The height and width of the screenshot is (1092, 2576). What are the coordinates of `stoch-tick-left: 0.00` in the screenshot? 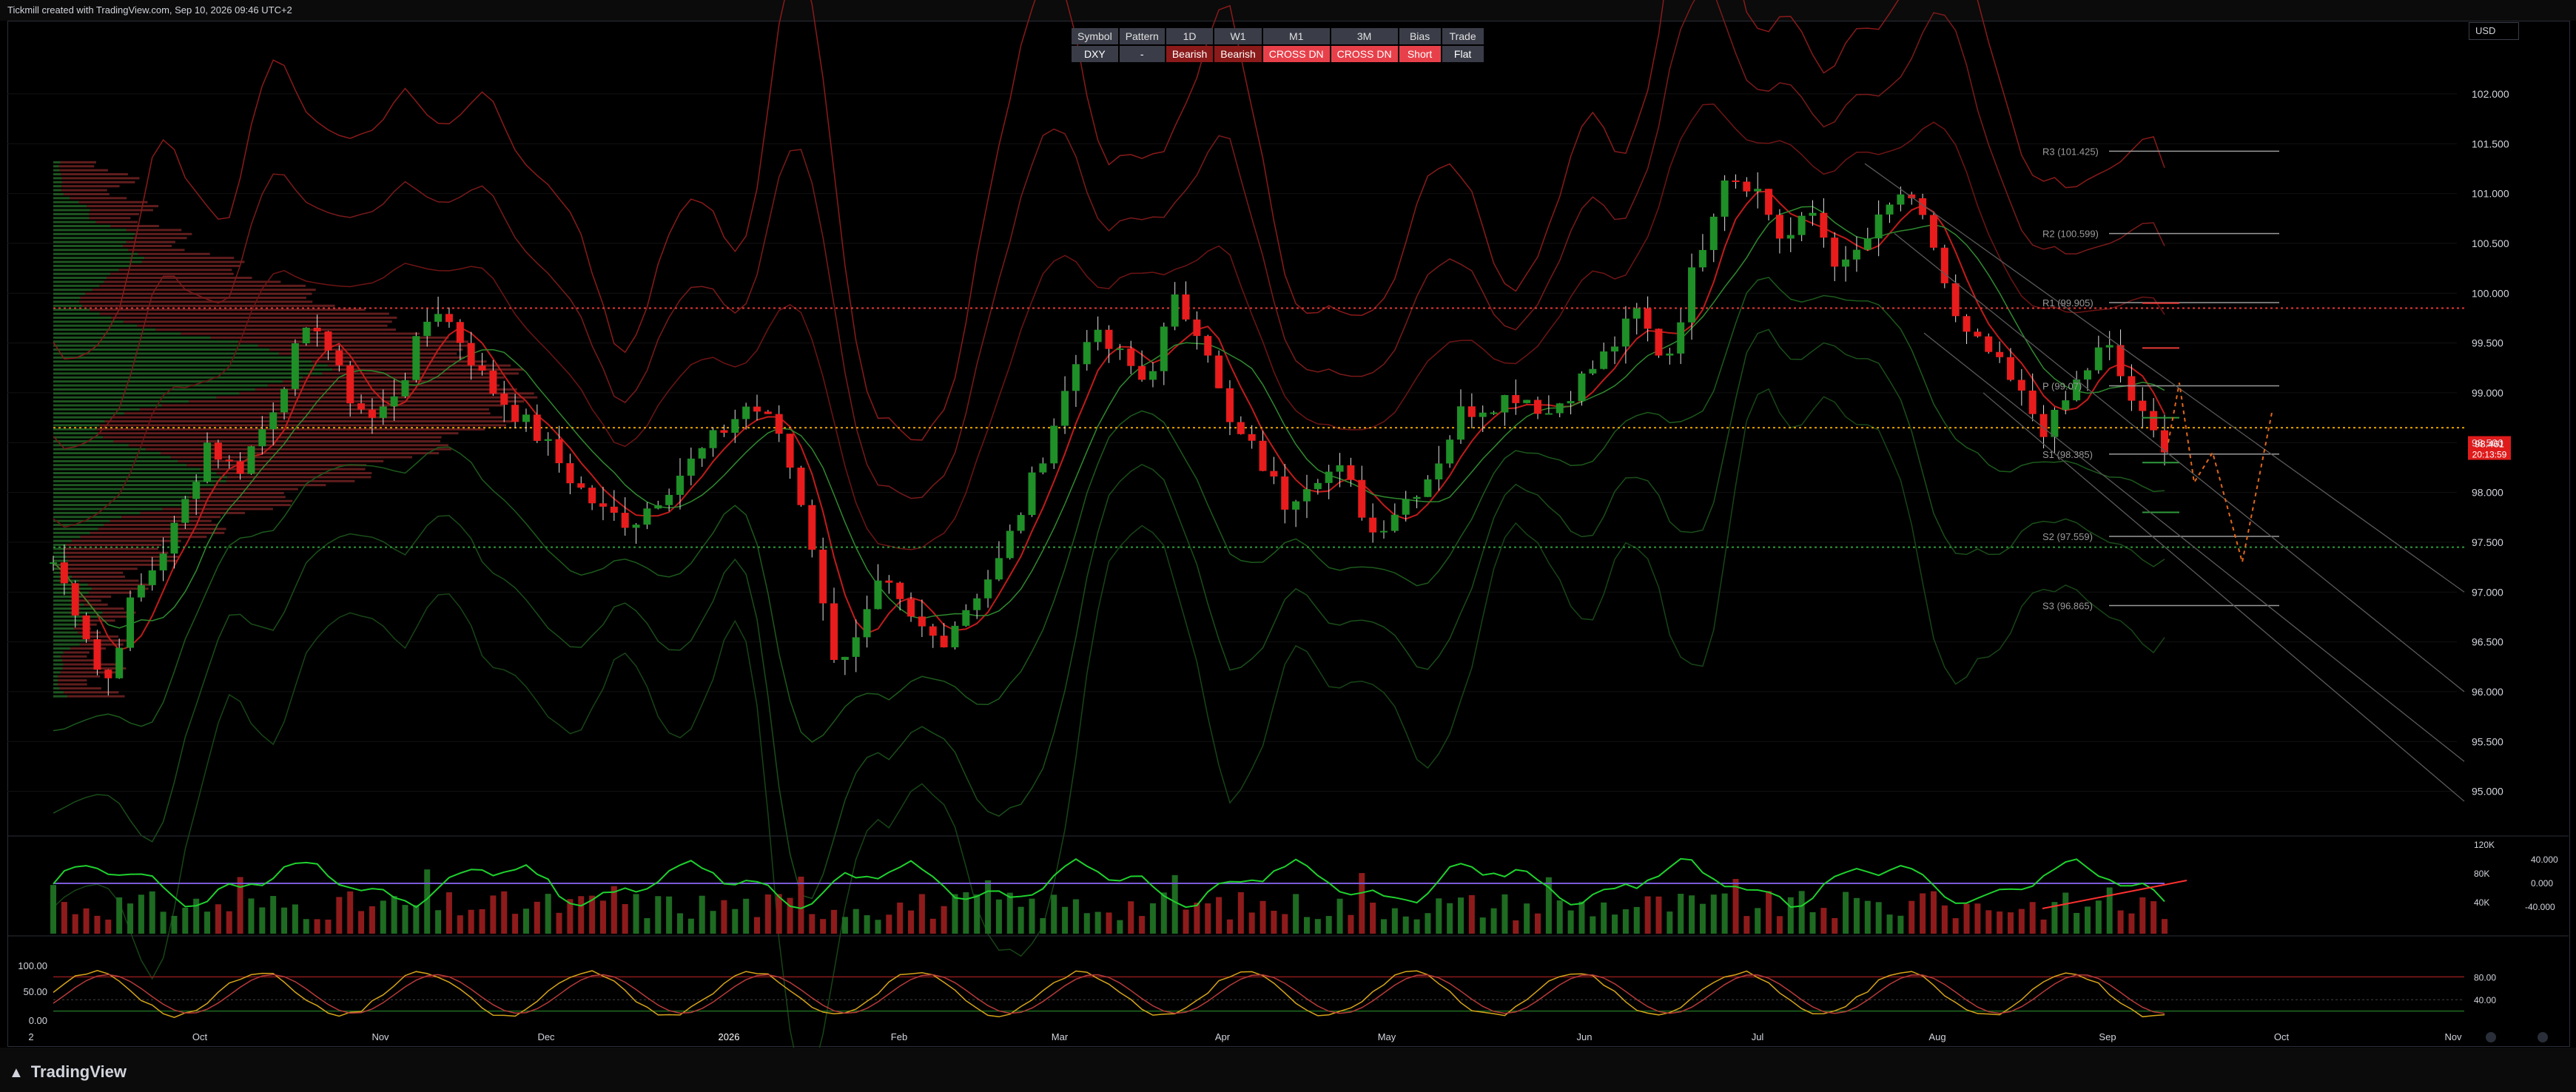 It's located at (38, 1021).